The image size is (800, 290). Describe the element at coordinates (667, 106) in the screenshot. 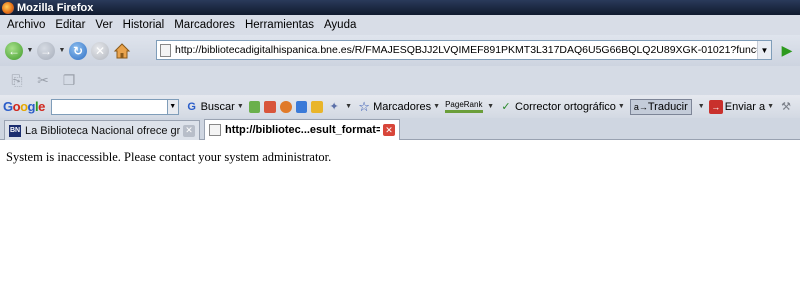

I see `translate-button-label: Traducir` at that location.